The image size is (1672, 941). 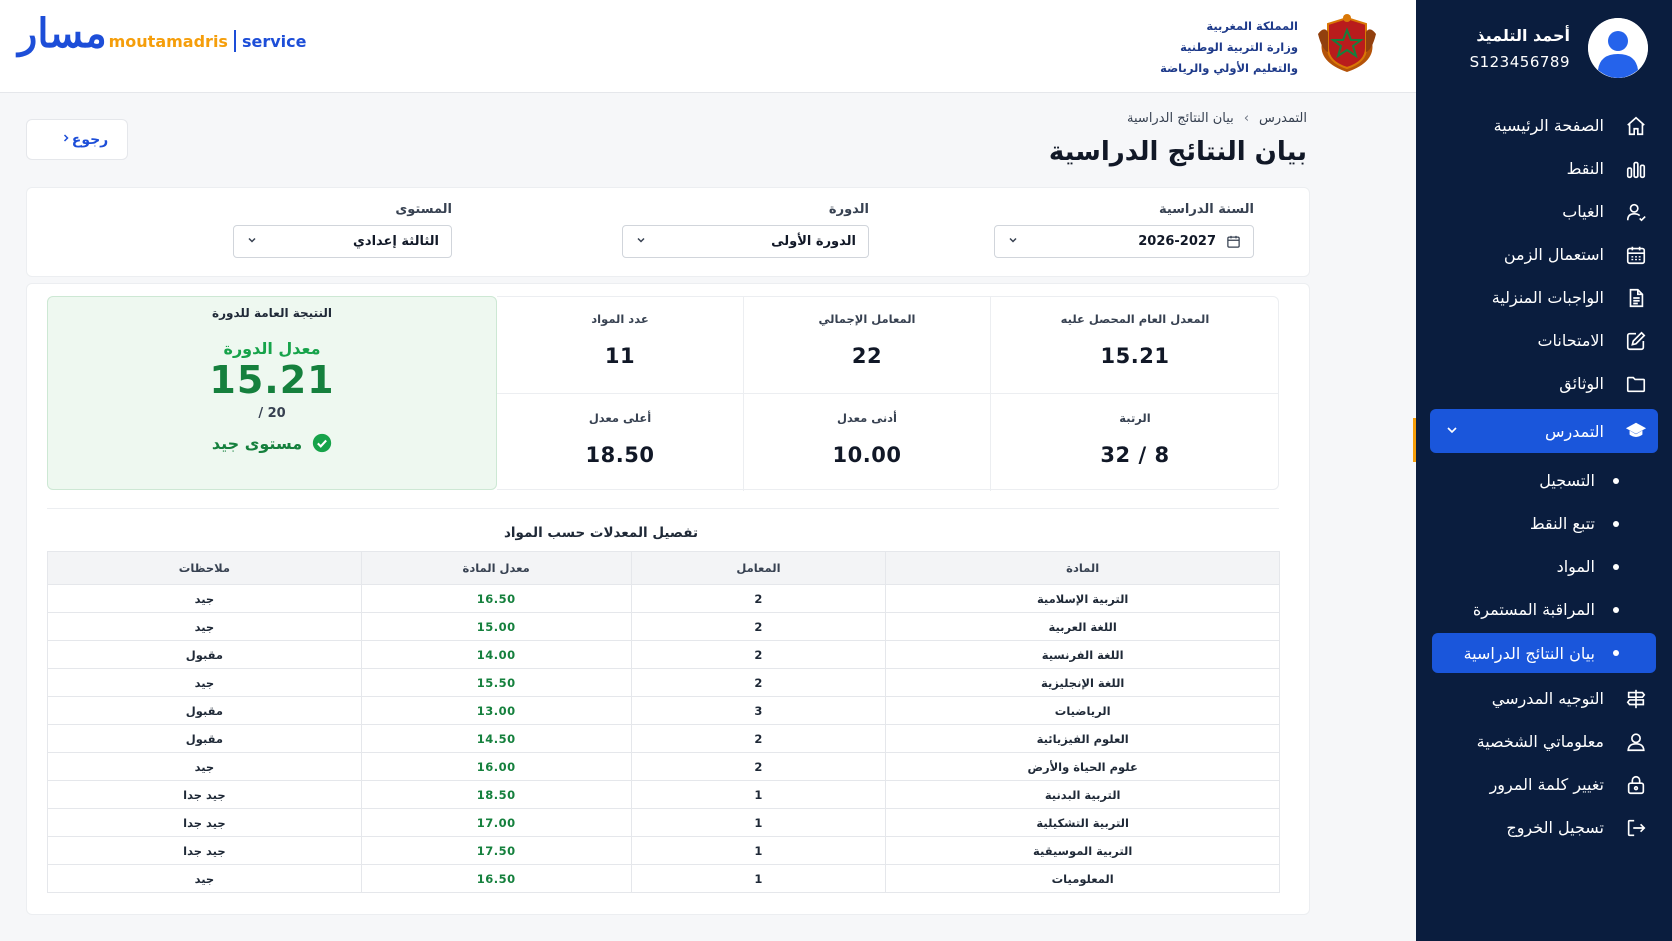 What do you see at coordinates (1082, 850) in the screenshot?
I see `cell-subject: التربية الموسيقية` at bounding box center [1082, 850].